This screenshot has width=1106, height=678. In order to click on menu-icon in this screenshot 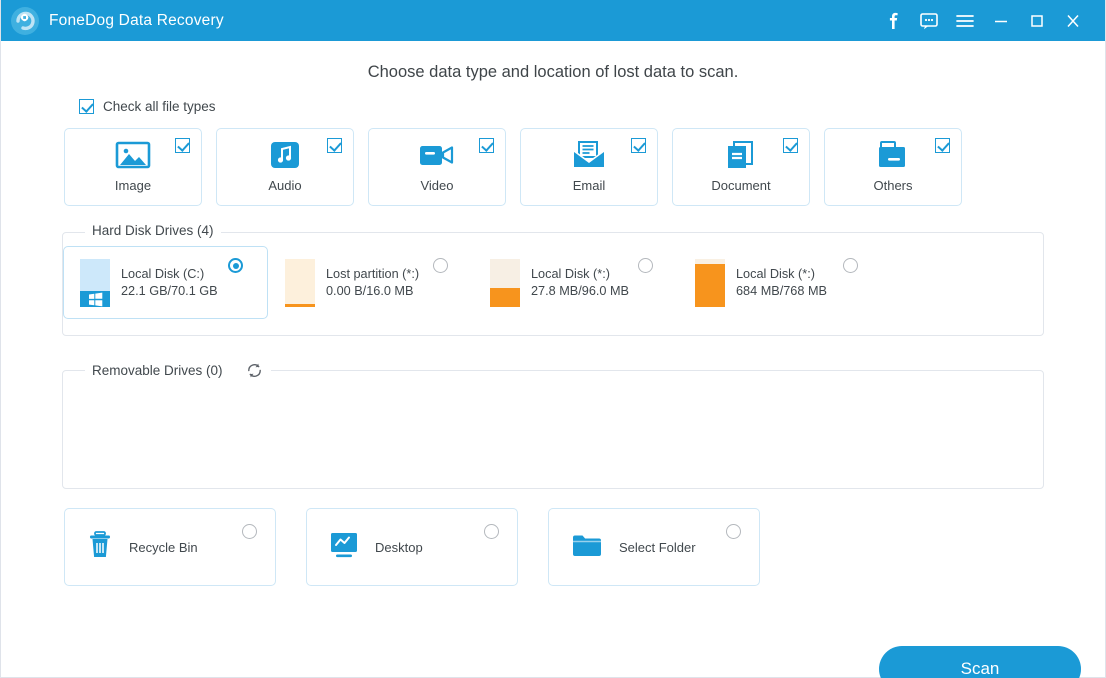, I will do `click(965, 21)`.